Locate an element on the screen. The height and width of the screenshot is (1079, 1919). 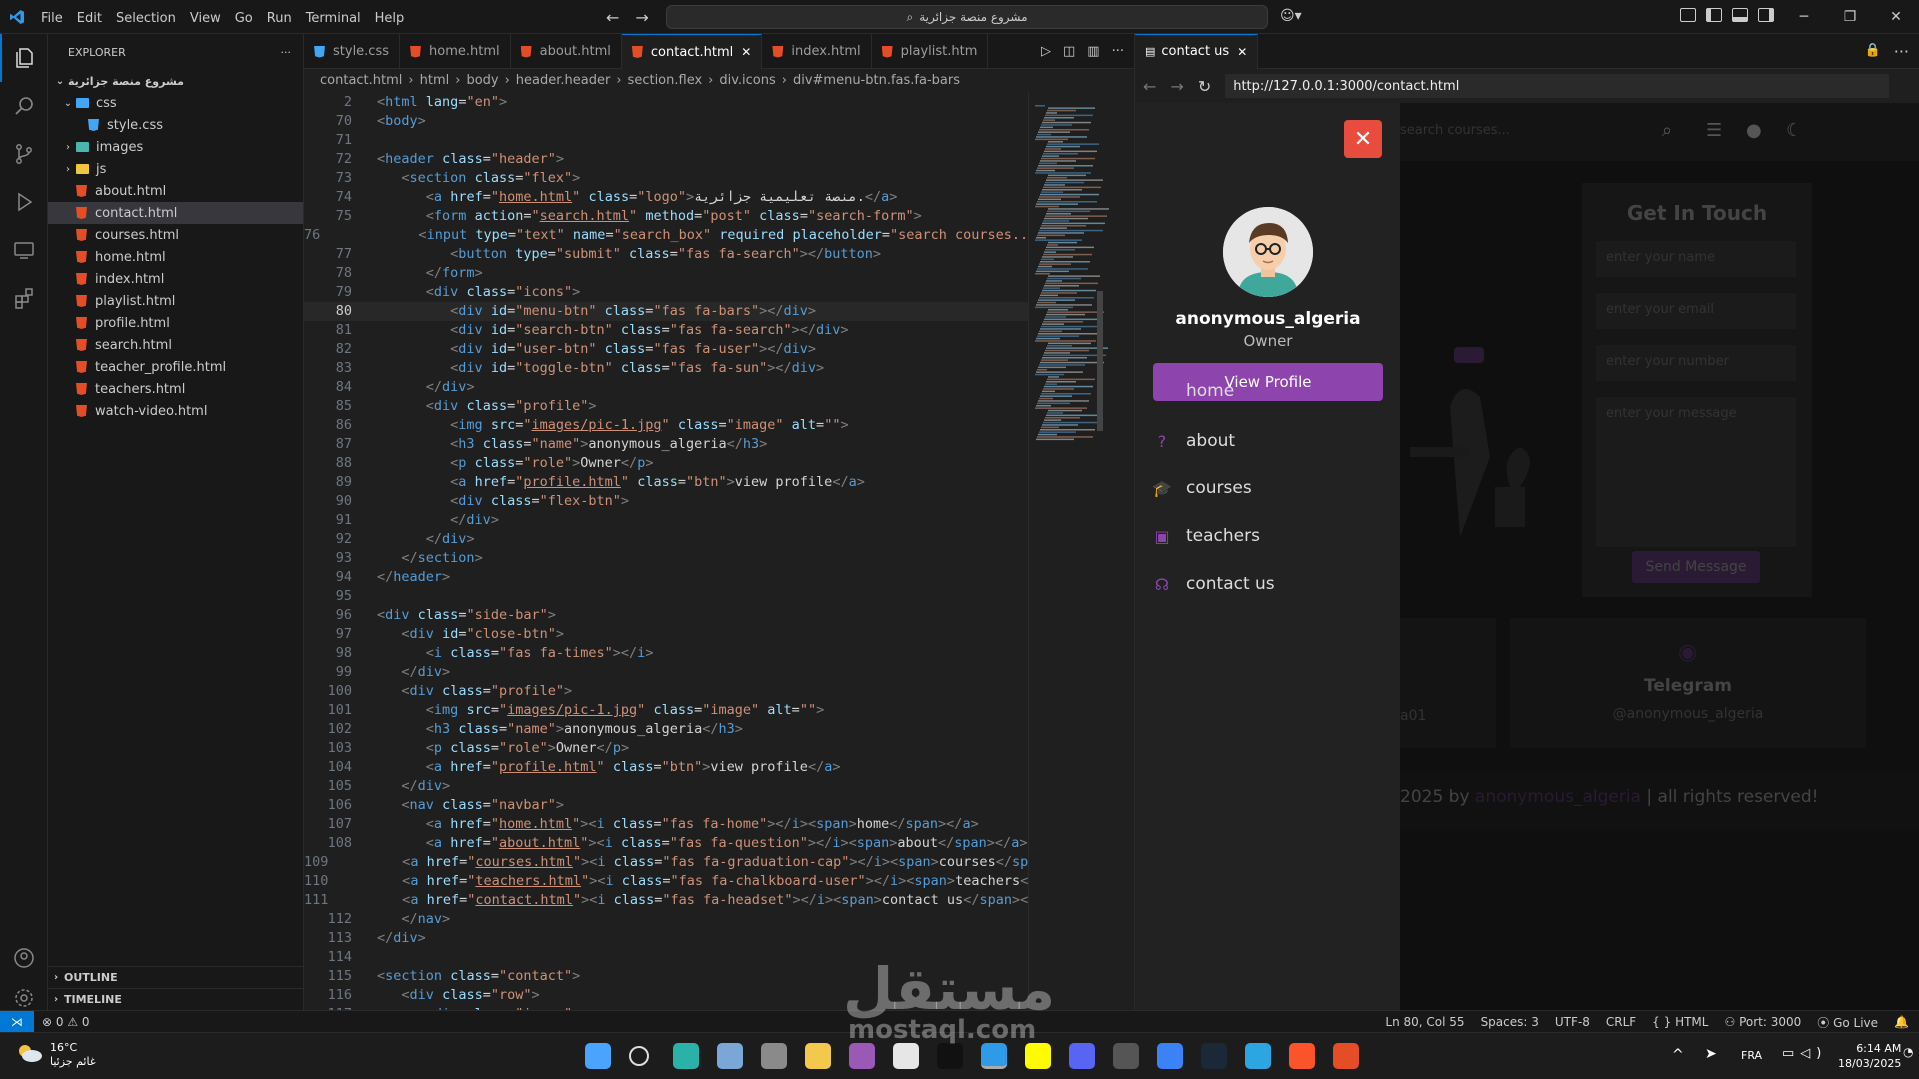
form-input: enter your name is located at coordinates (1696, 259).